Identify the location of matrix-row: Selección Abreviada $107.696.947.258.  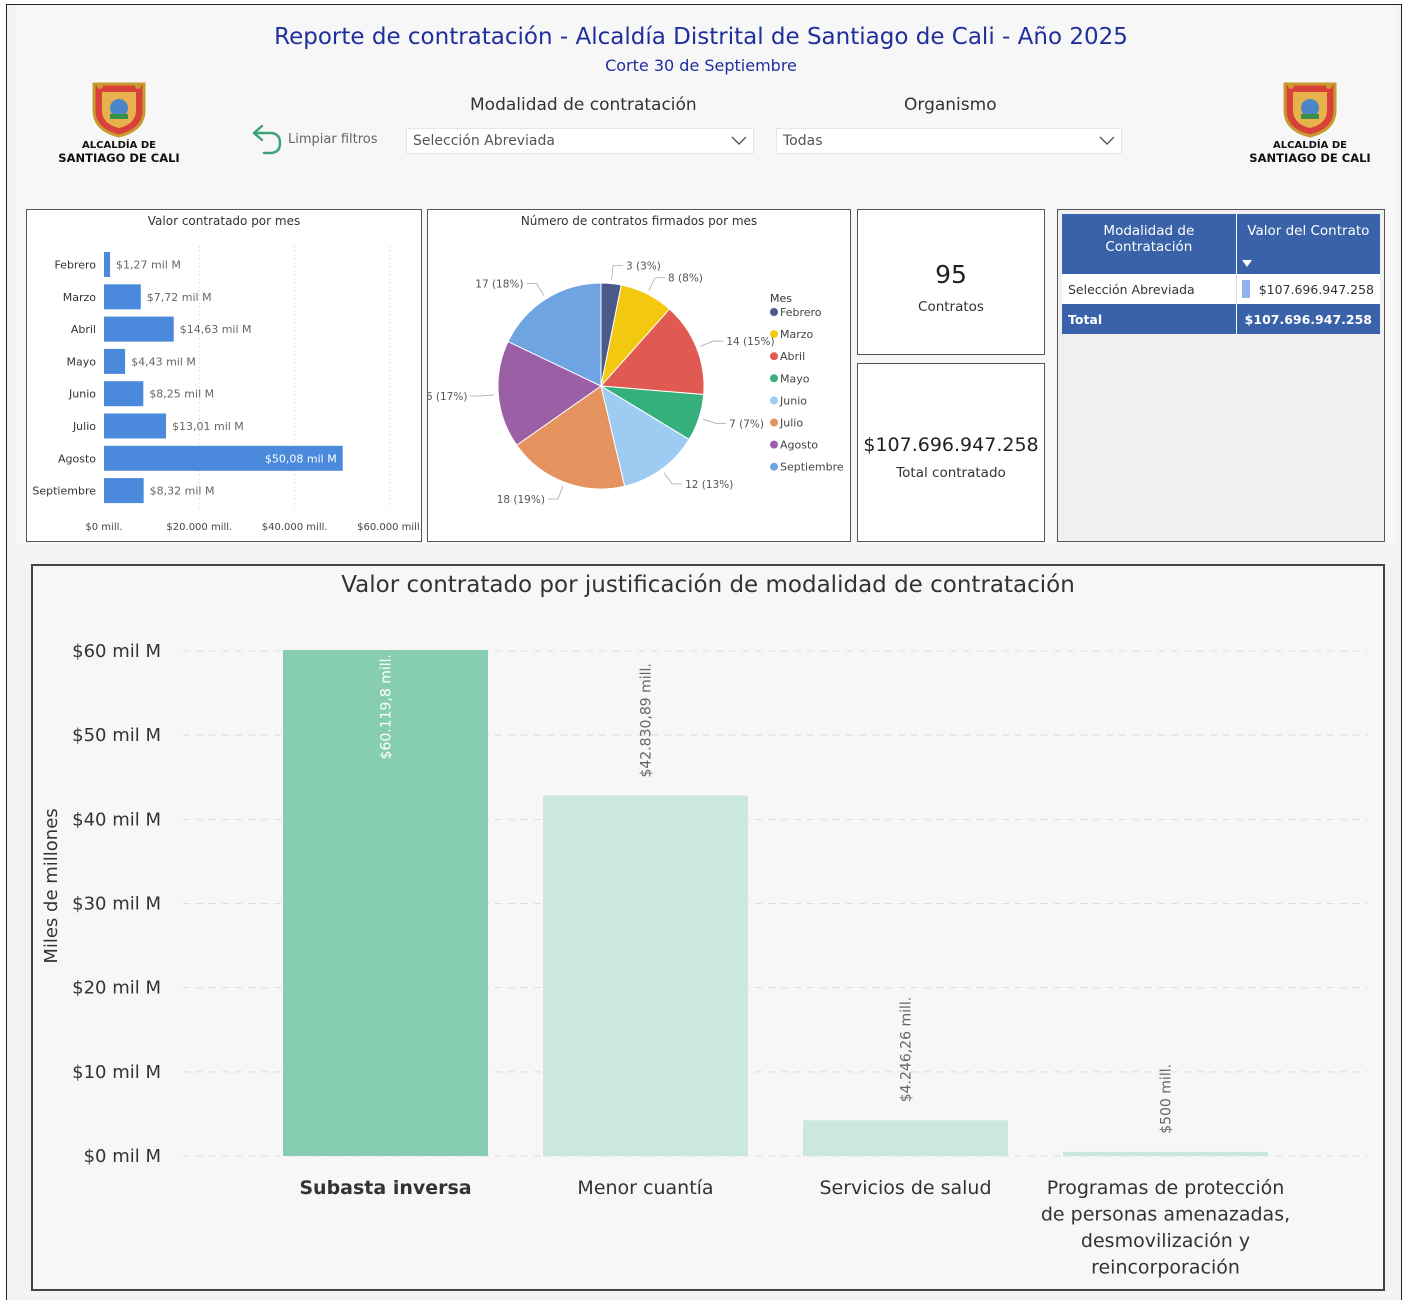
(1221, 289).